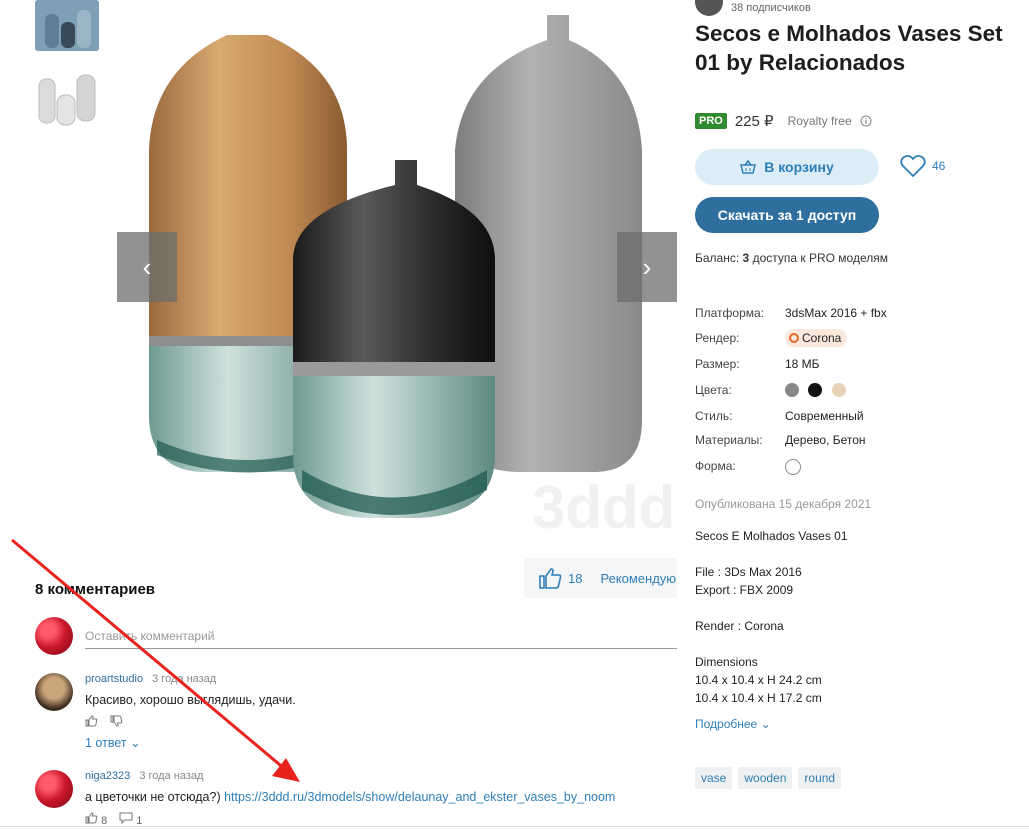 The image size is (1029, 829). I want to click on subscribers-count: 38 подписчиков, so click(771, 8).